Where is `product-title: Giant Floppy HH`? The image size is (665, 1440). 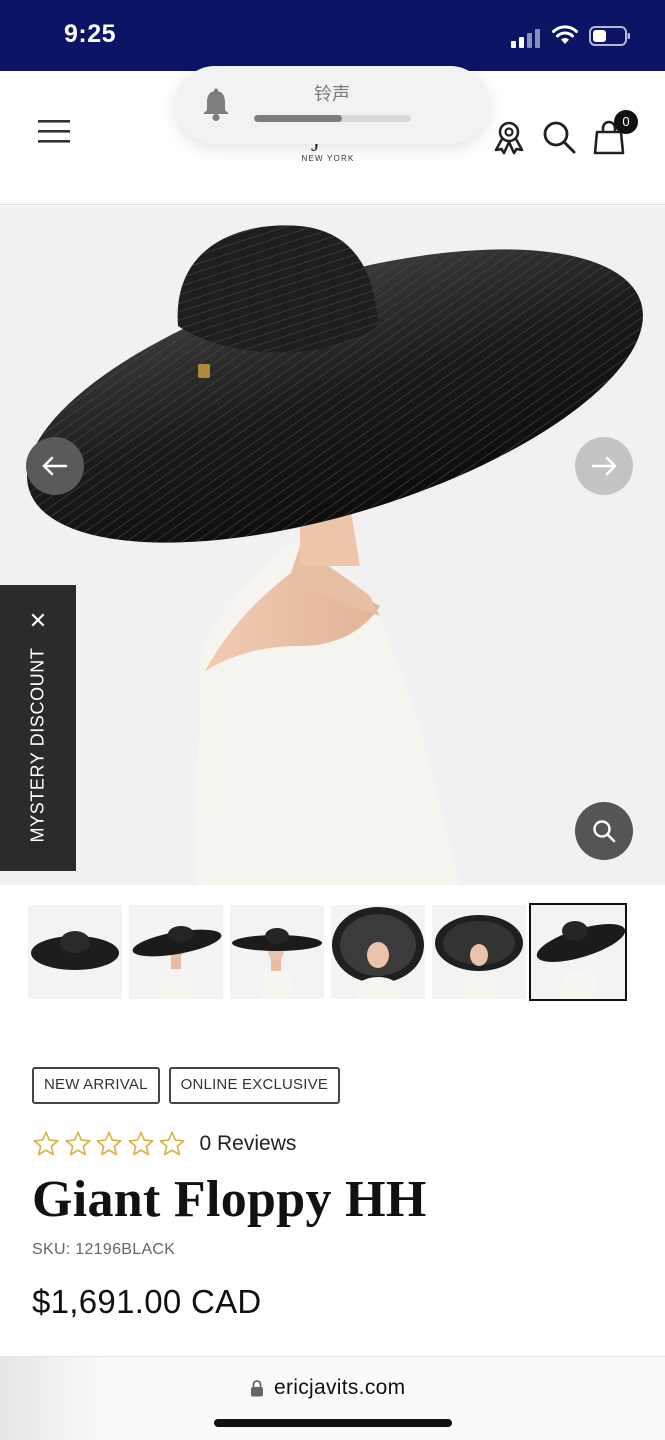 product-title: Giant Floppy HH is located at coordinates (229, 1199).